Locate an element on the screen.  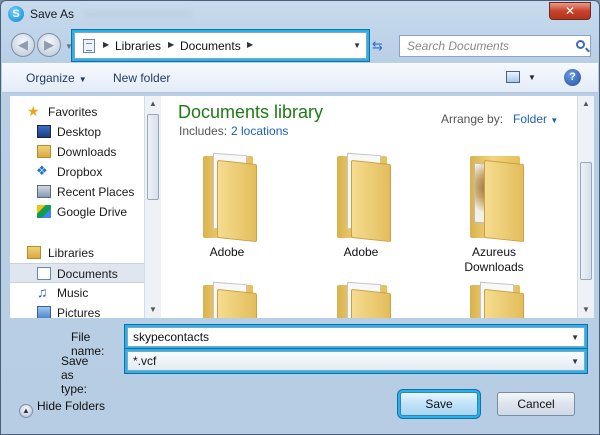
nav-item-downloads: Downloads is located at coordinates (77, 152).